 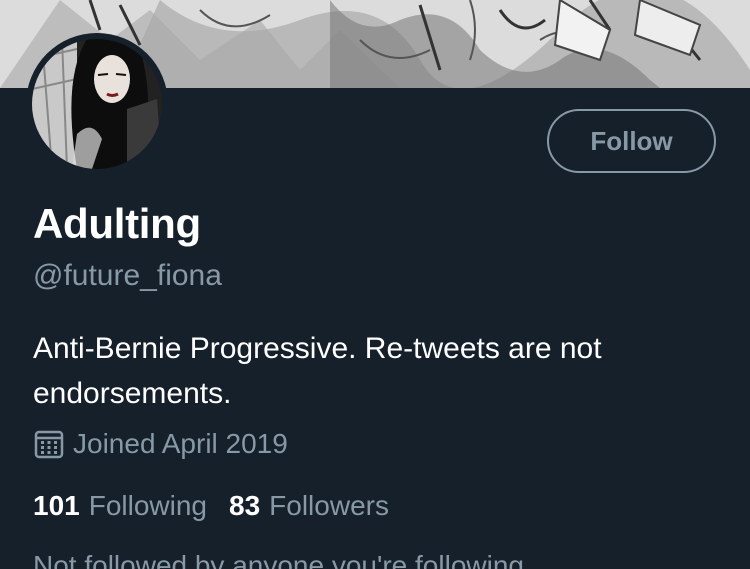 I want to click on followers-label: Followers, so click(x=329, y=505).